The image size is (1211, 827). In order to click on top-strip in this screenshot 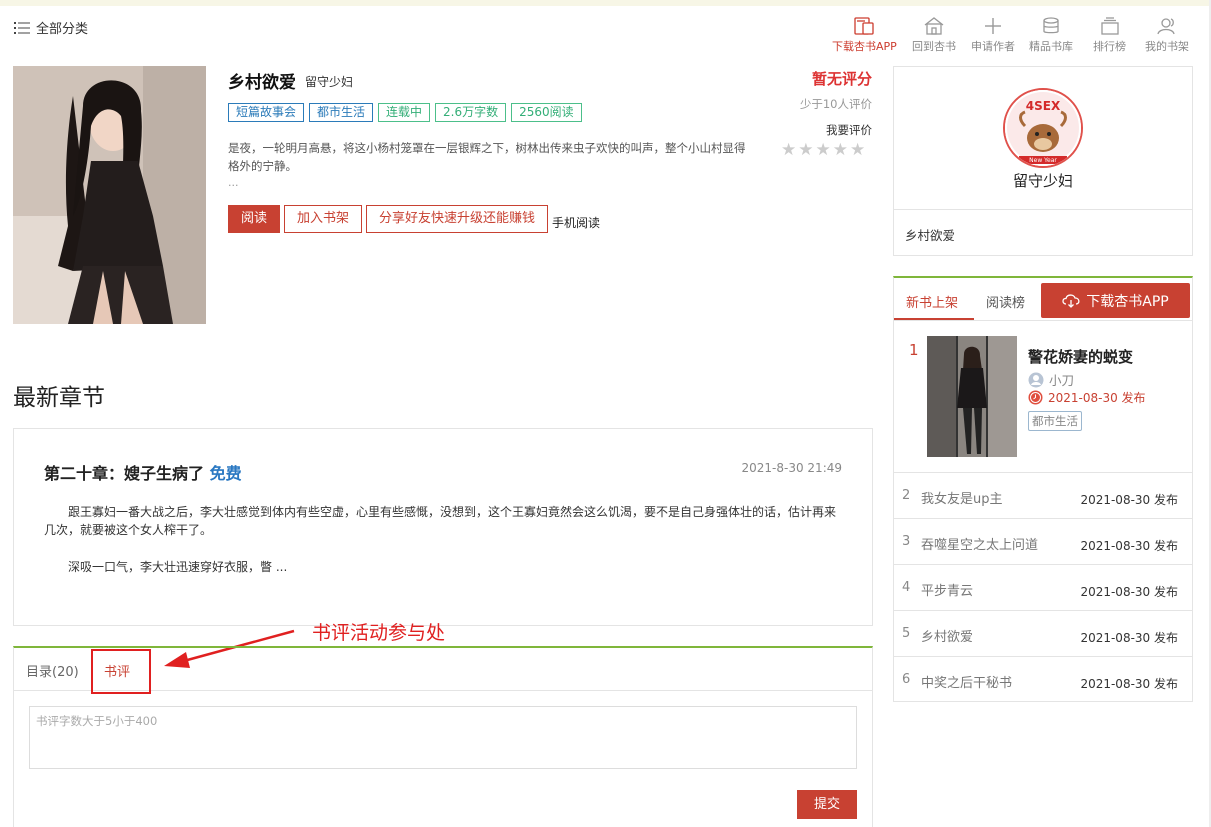, I will do `click(605, 3)`.